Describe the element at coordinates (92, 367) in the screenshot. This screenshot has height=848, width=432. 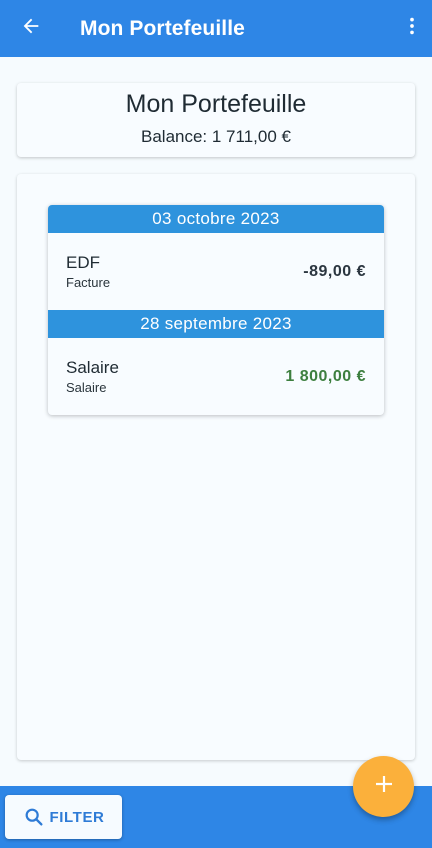
I see `transaction-payee: Salaire` at that location.